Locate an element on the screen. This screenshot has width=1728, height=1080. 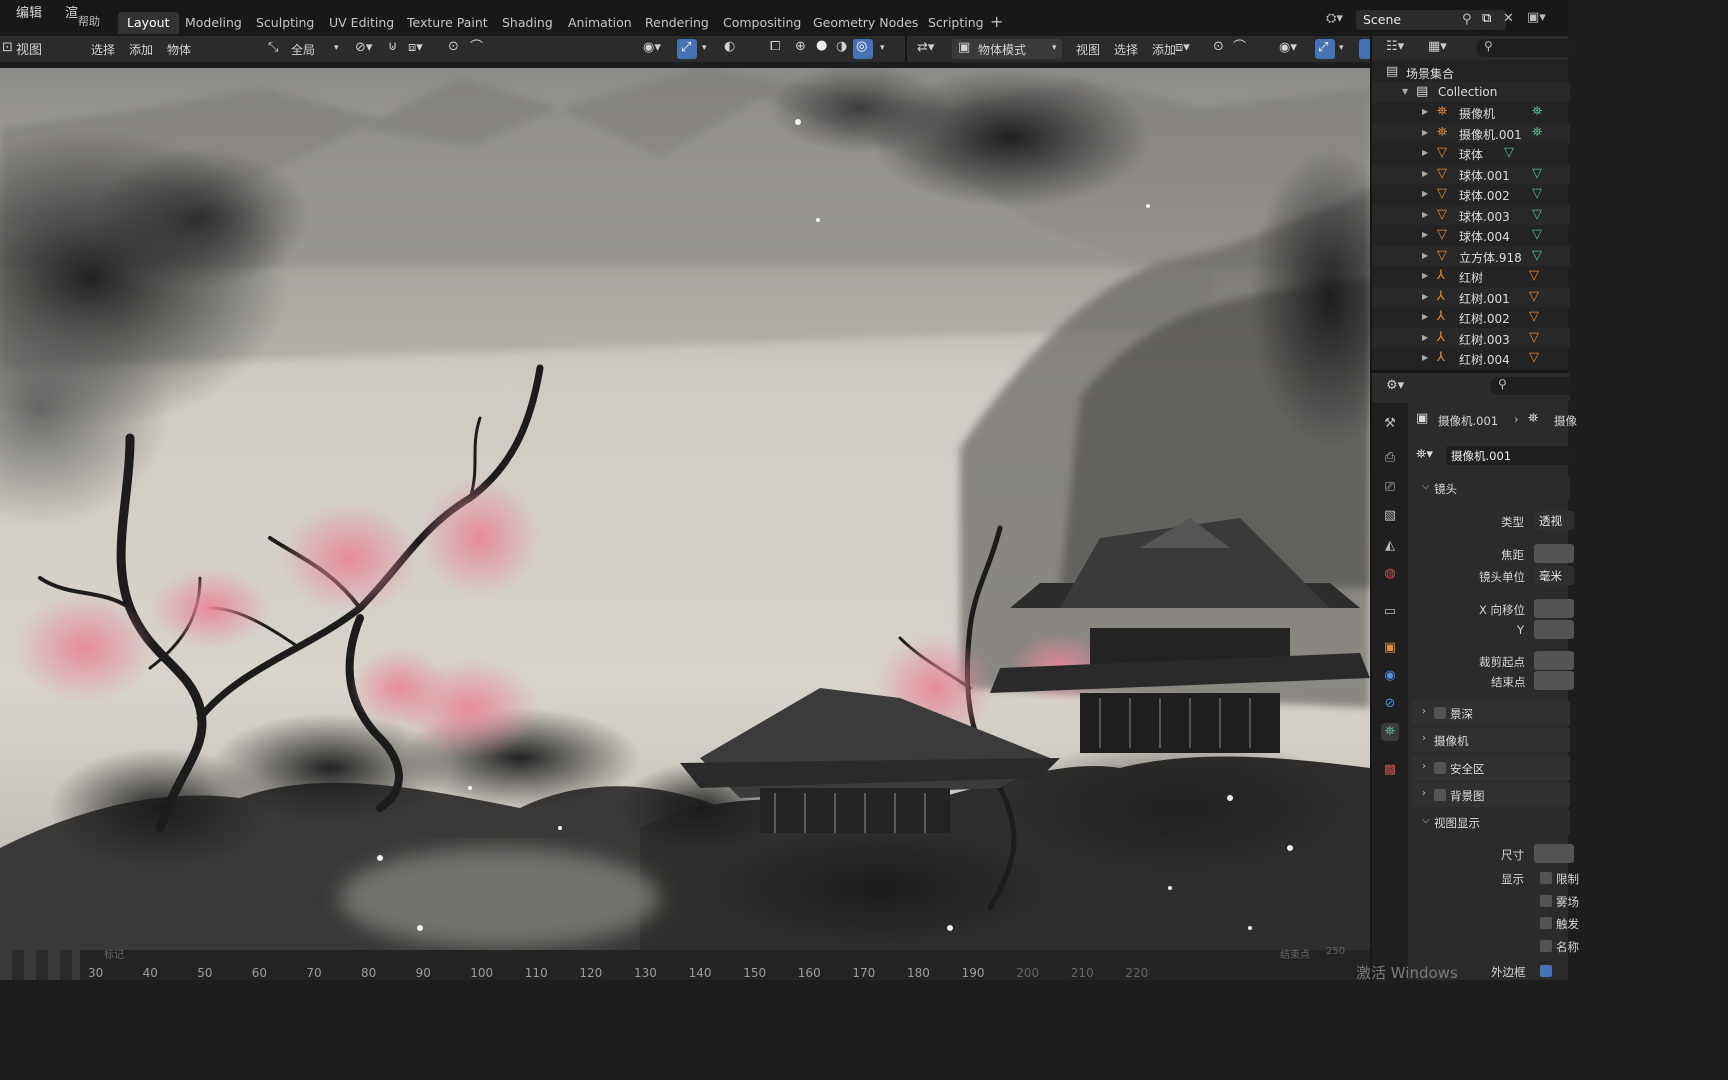
menu-help: 帮助 is located at coordinates (89, 21).